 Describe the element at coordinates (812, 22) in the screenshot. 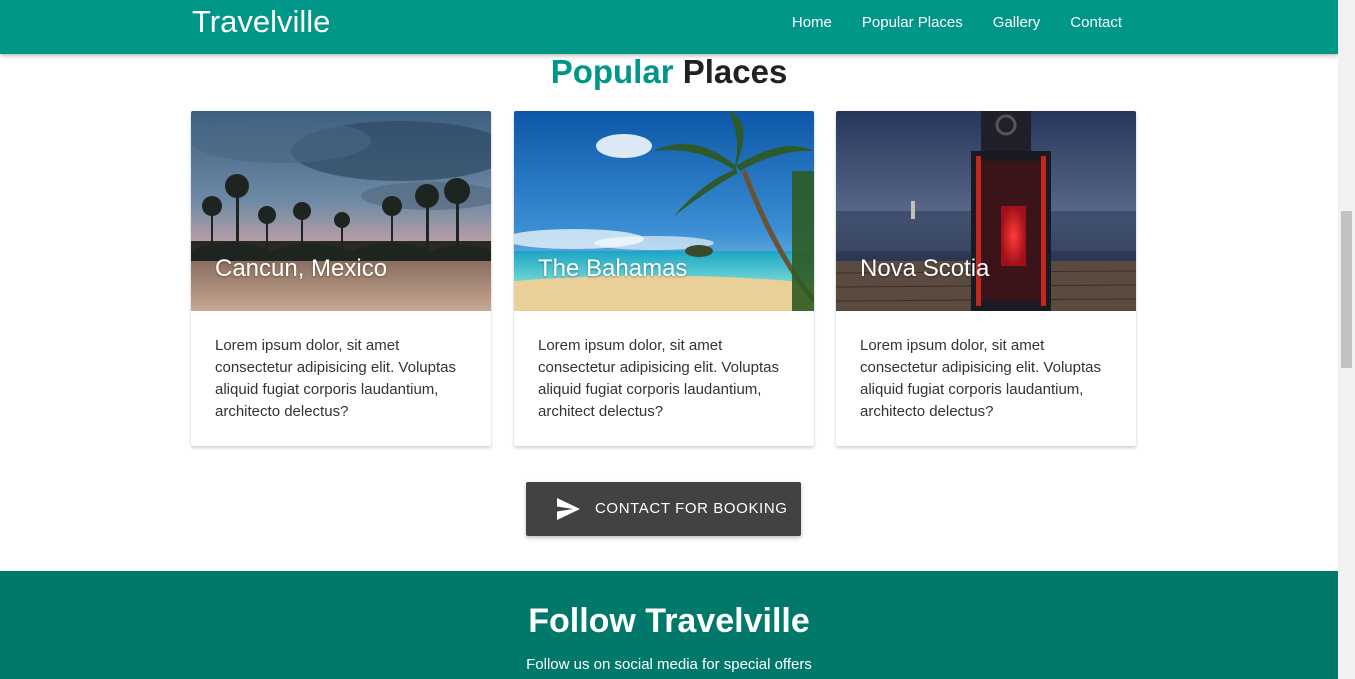

I see `nav-link-home: Home` at that location.